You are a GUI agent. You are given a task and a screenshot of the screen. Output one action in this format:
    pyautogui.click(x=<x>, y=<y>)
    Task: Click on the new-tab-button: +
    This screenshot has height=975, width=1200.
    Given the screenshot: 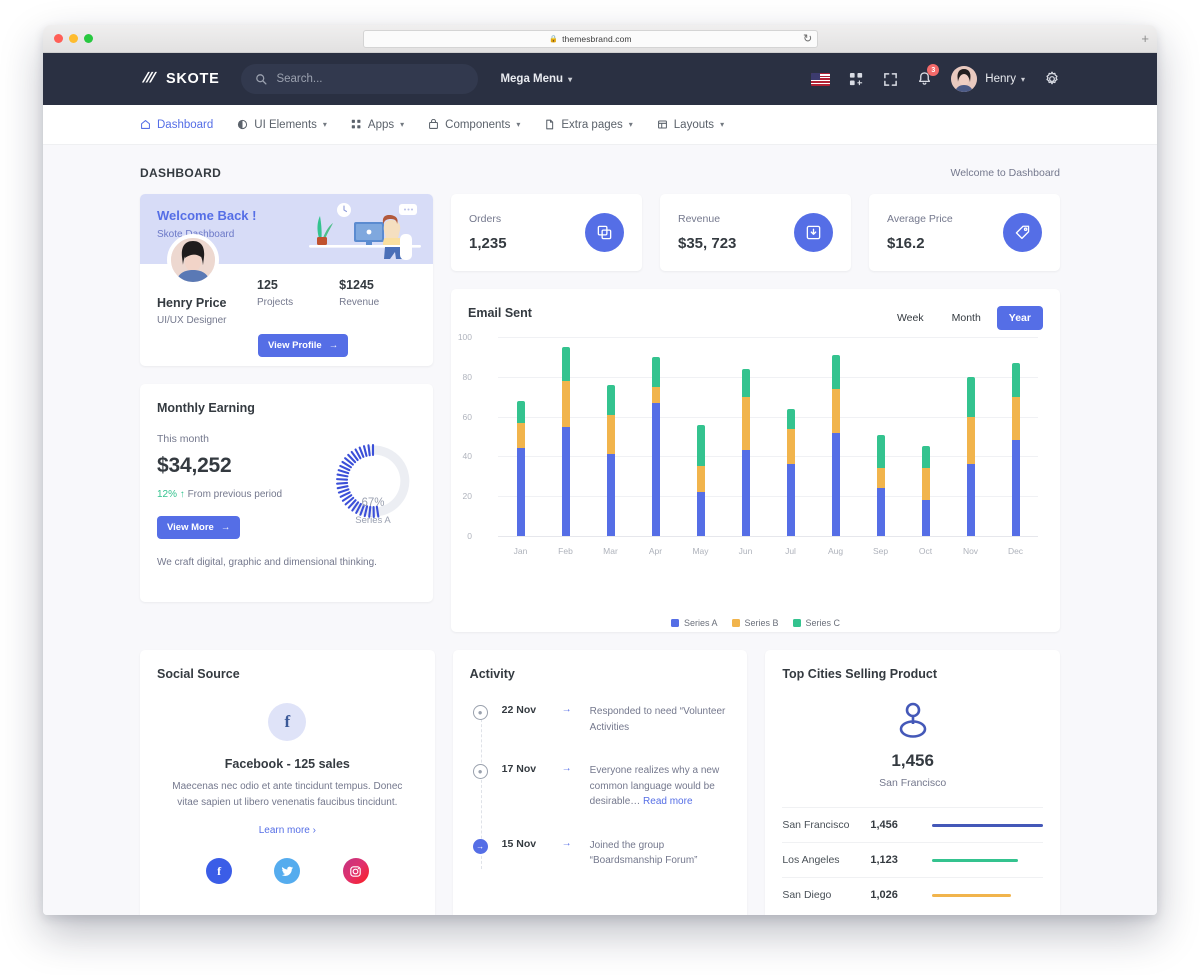 What is the action you would take?
    pyautogui.click(x=1145, y=38)
    